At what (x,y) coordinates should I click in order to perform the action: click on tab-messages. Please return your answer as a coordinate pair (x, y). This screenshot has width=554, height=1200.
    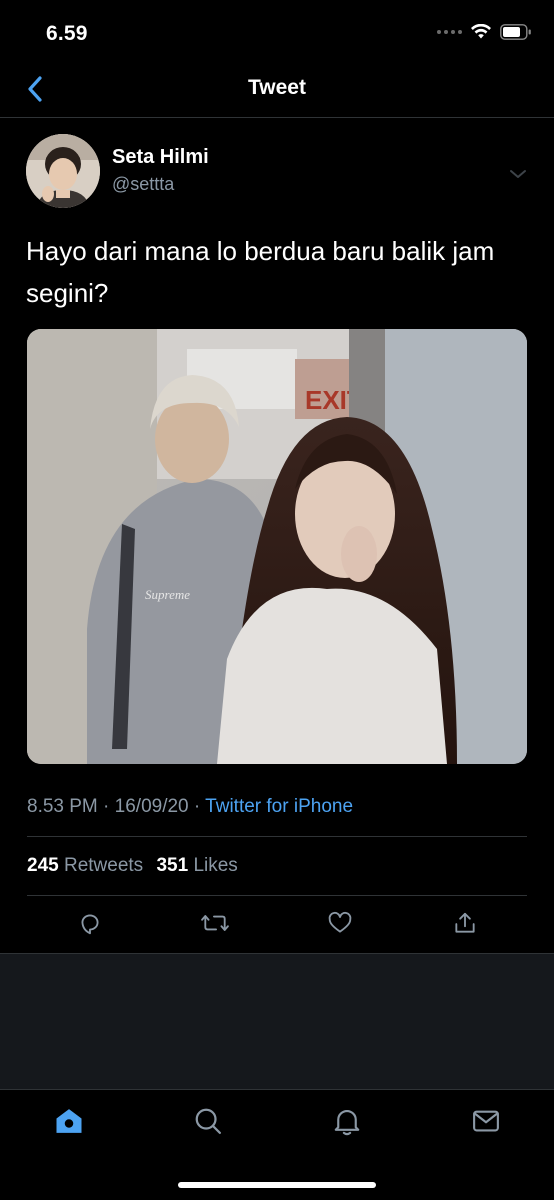
    Looking at the image, I should click on (486, 1121).